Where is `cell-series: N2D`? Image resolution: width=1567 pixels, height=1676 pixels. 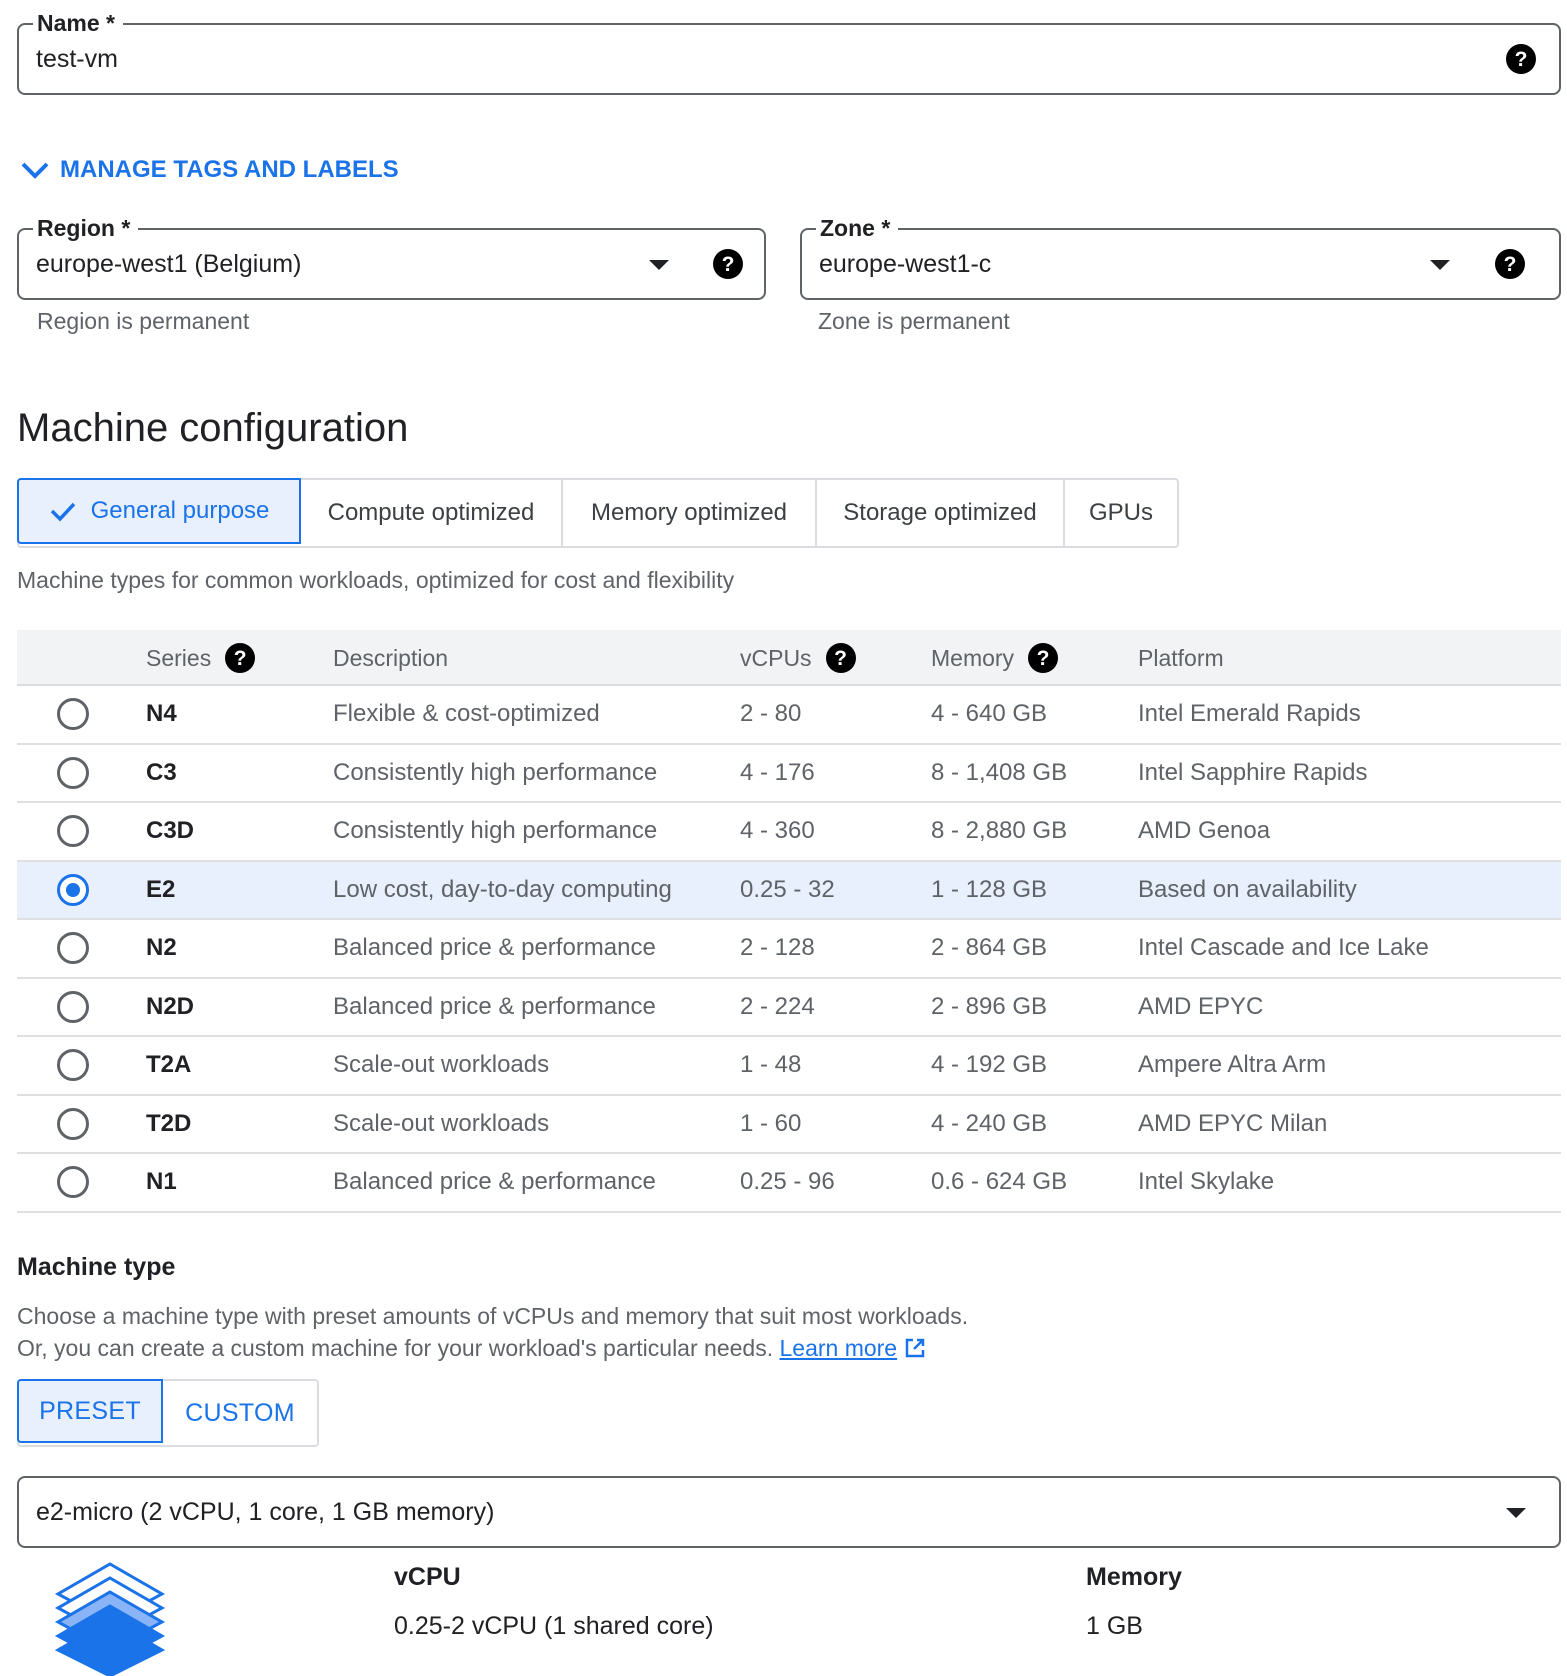
cell-series: N2D is located at coordinates (170, 1006).